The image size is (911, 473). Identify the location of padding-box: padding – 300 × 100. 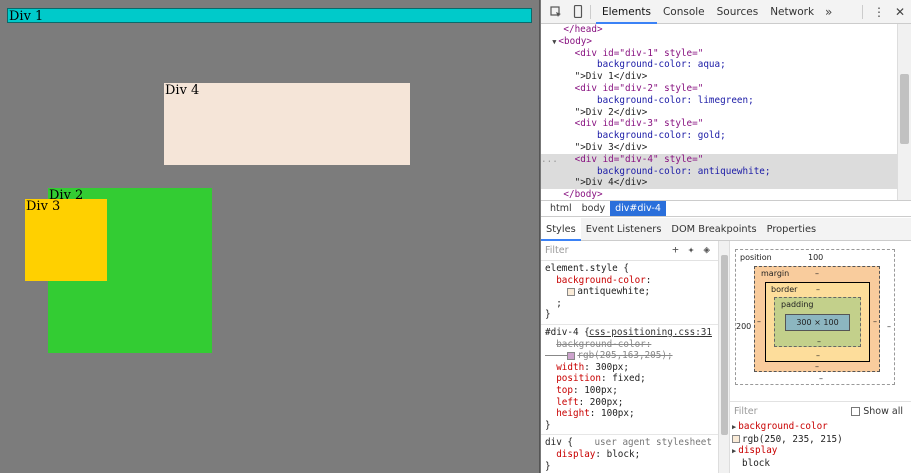
(817, 322).